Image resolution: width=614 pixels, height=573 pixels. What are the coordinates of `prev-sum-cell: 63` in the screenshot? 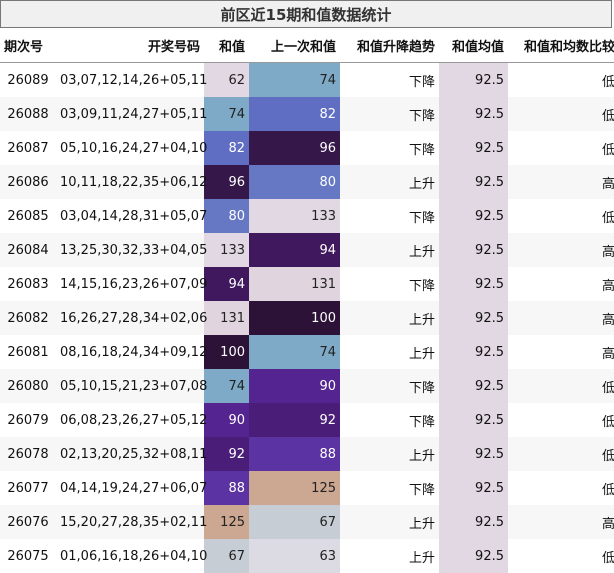 It's located at (294, 556).